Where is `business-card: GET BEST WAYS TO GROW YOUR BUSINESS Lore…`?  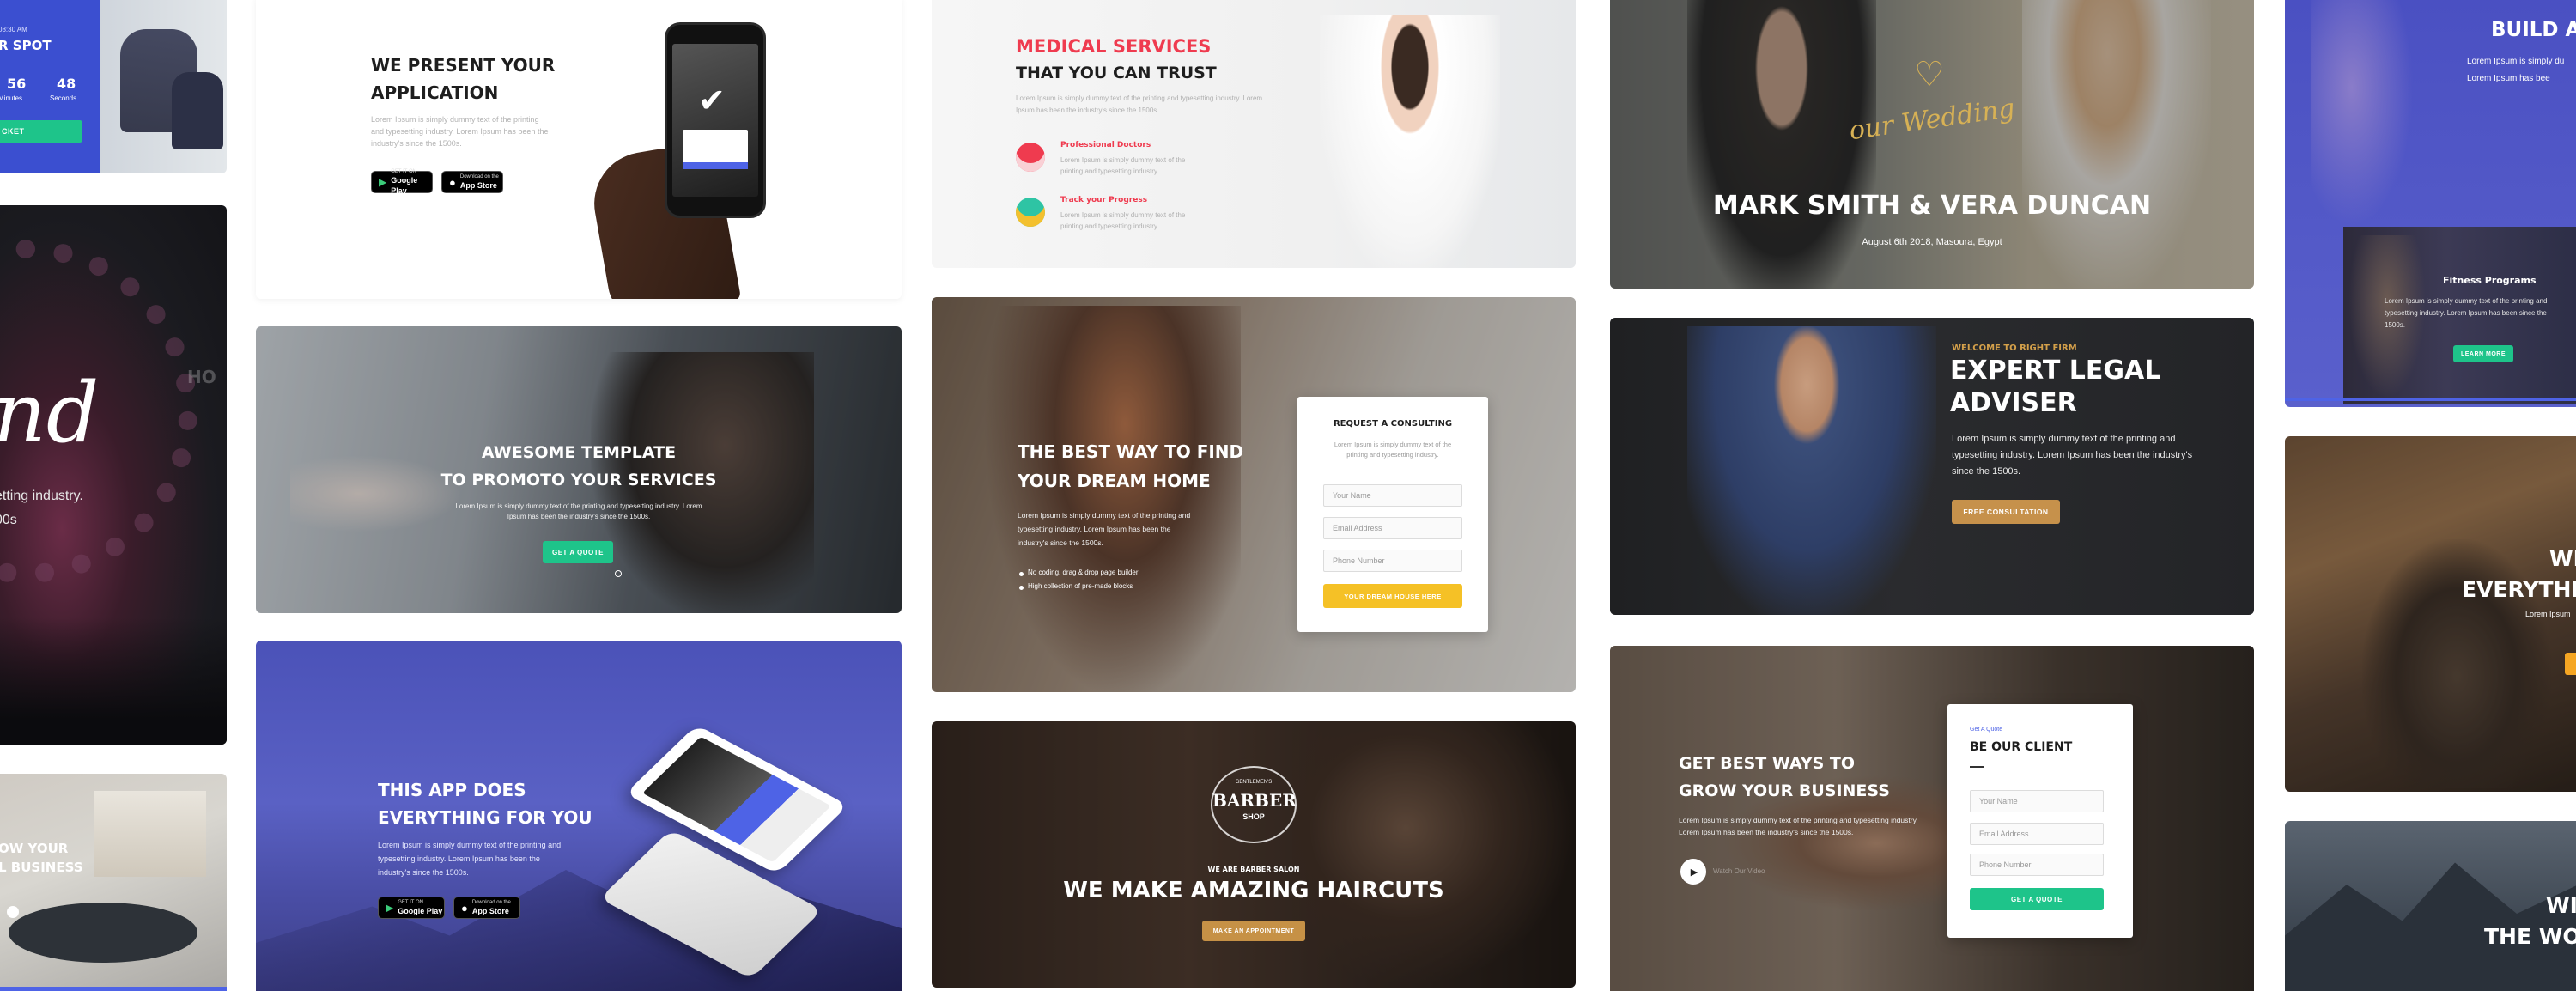
business-card: GET BEST WAYS TO GROW YOUR BUSINESS Lore… is located at coordinates (1932, 818).